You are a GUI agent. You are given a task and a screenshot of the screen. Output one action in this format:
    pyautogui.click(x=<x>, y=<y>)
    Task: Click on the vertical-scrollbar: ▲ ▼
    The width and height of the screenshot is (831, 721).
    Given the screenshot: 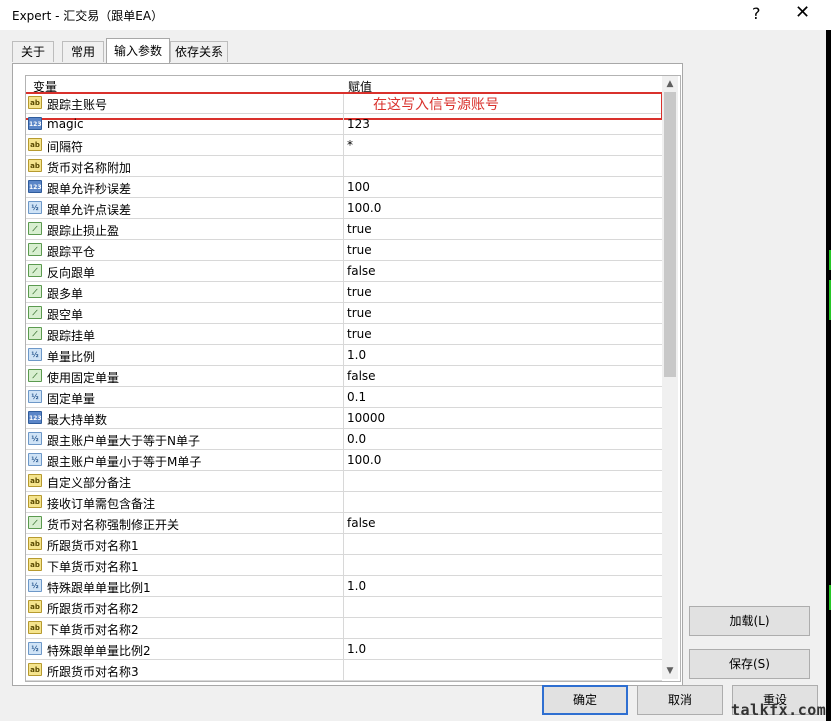 What is the action you would take?
    pyautogui.click(x=670, y=377)
    